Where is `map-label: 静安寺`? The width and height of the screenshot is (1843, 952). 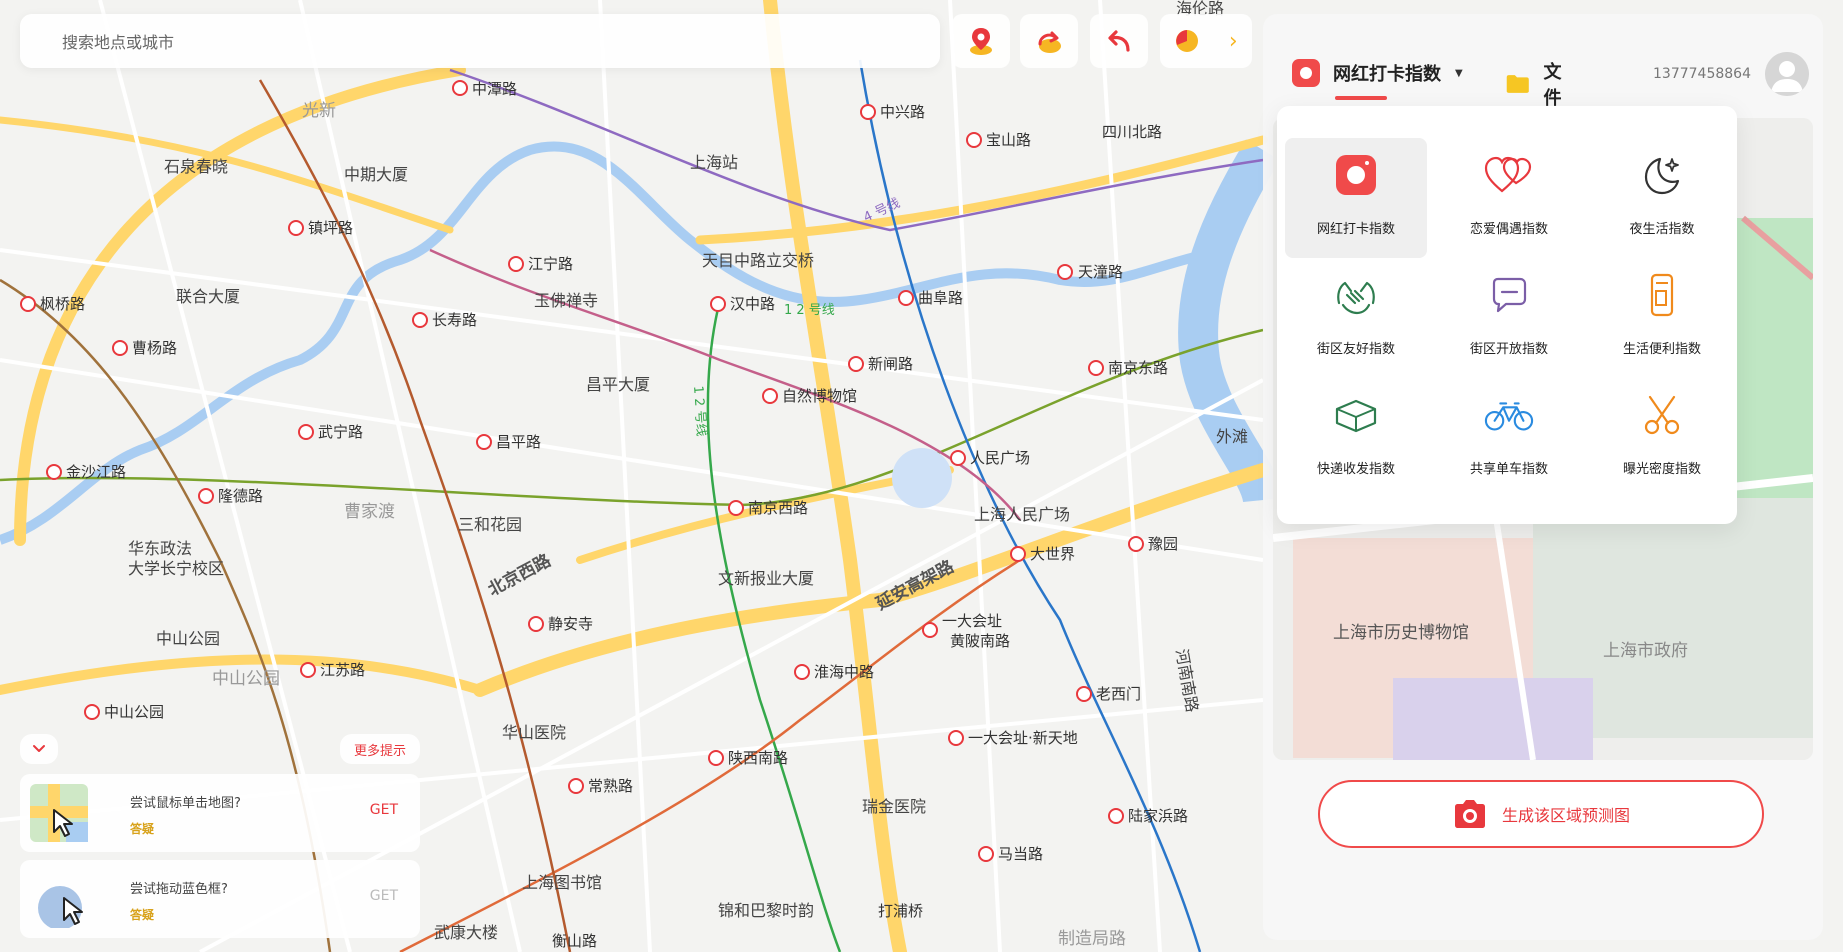 map-label: 静安寺 is located at coordinates (570, 624).